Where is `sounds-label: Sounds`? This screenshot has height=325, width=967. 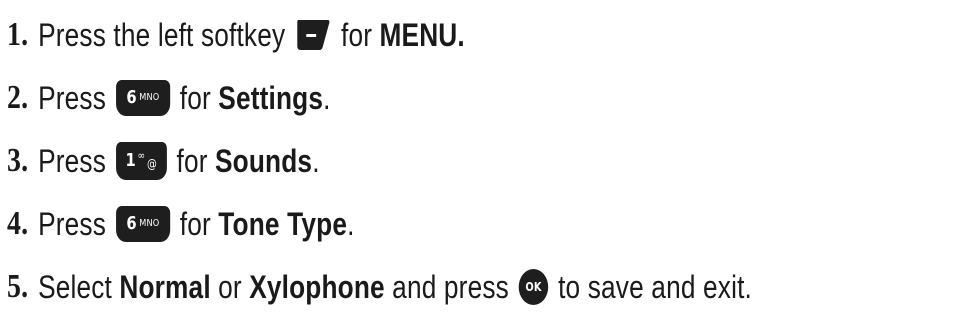 sounds-label: Sounds is located at coordinates (263, 160).